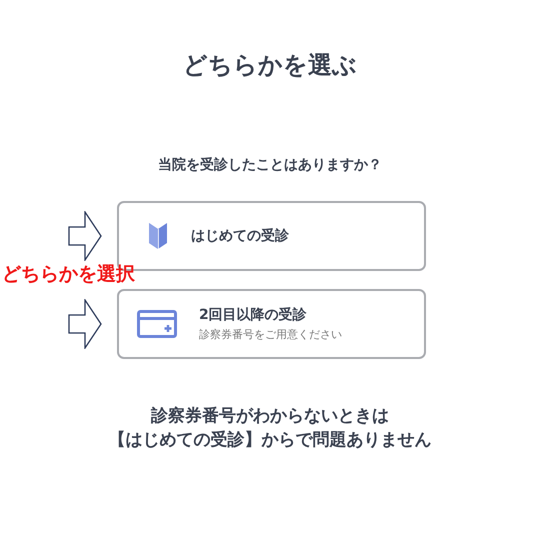  Describe the element at coordinates (158, 236) in the screenshot. I see `beginner-mark-icon` at that location.